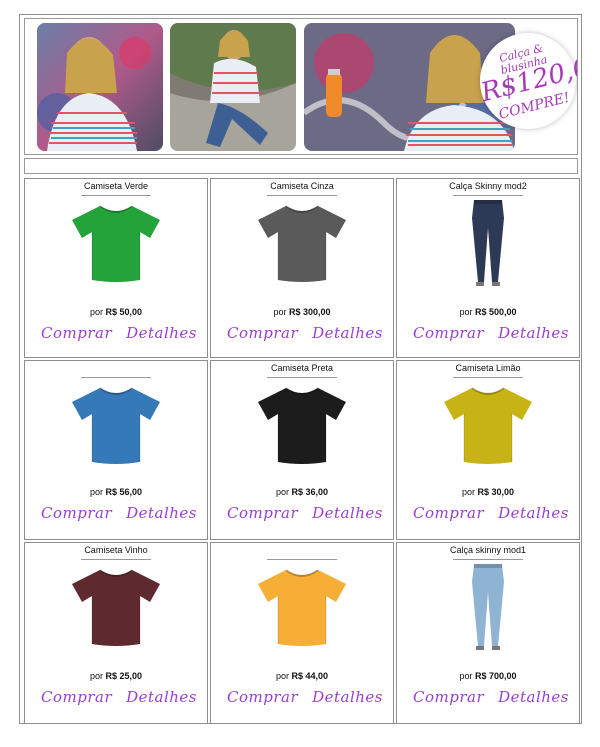  What do you see at coordinates (310, 676) in the screenshot?
I see `price-value: R$ 44,00` at bounding box center [310, 676].